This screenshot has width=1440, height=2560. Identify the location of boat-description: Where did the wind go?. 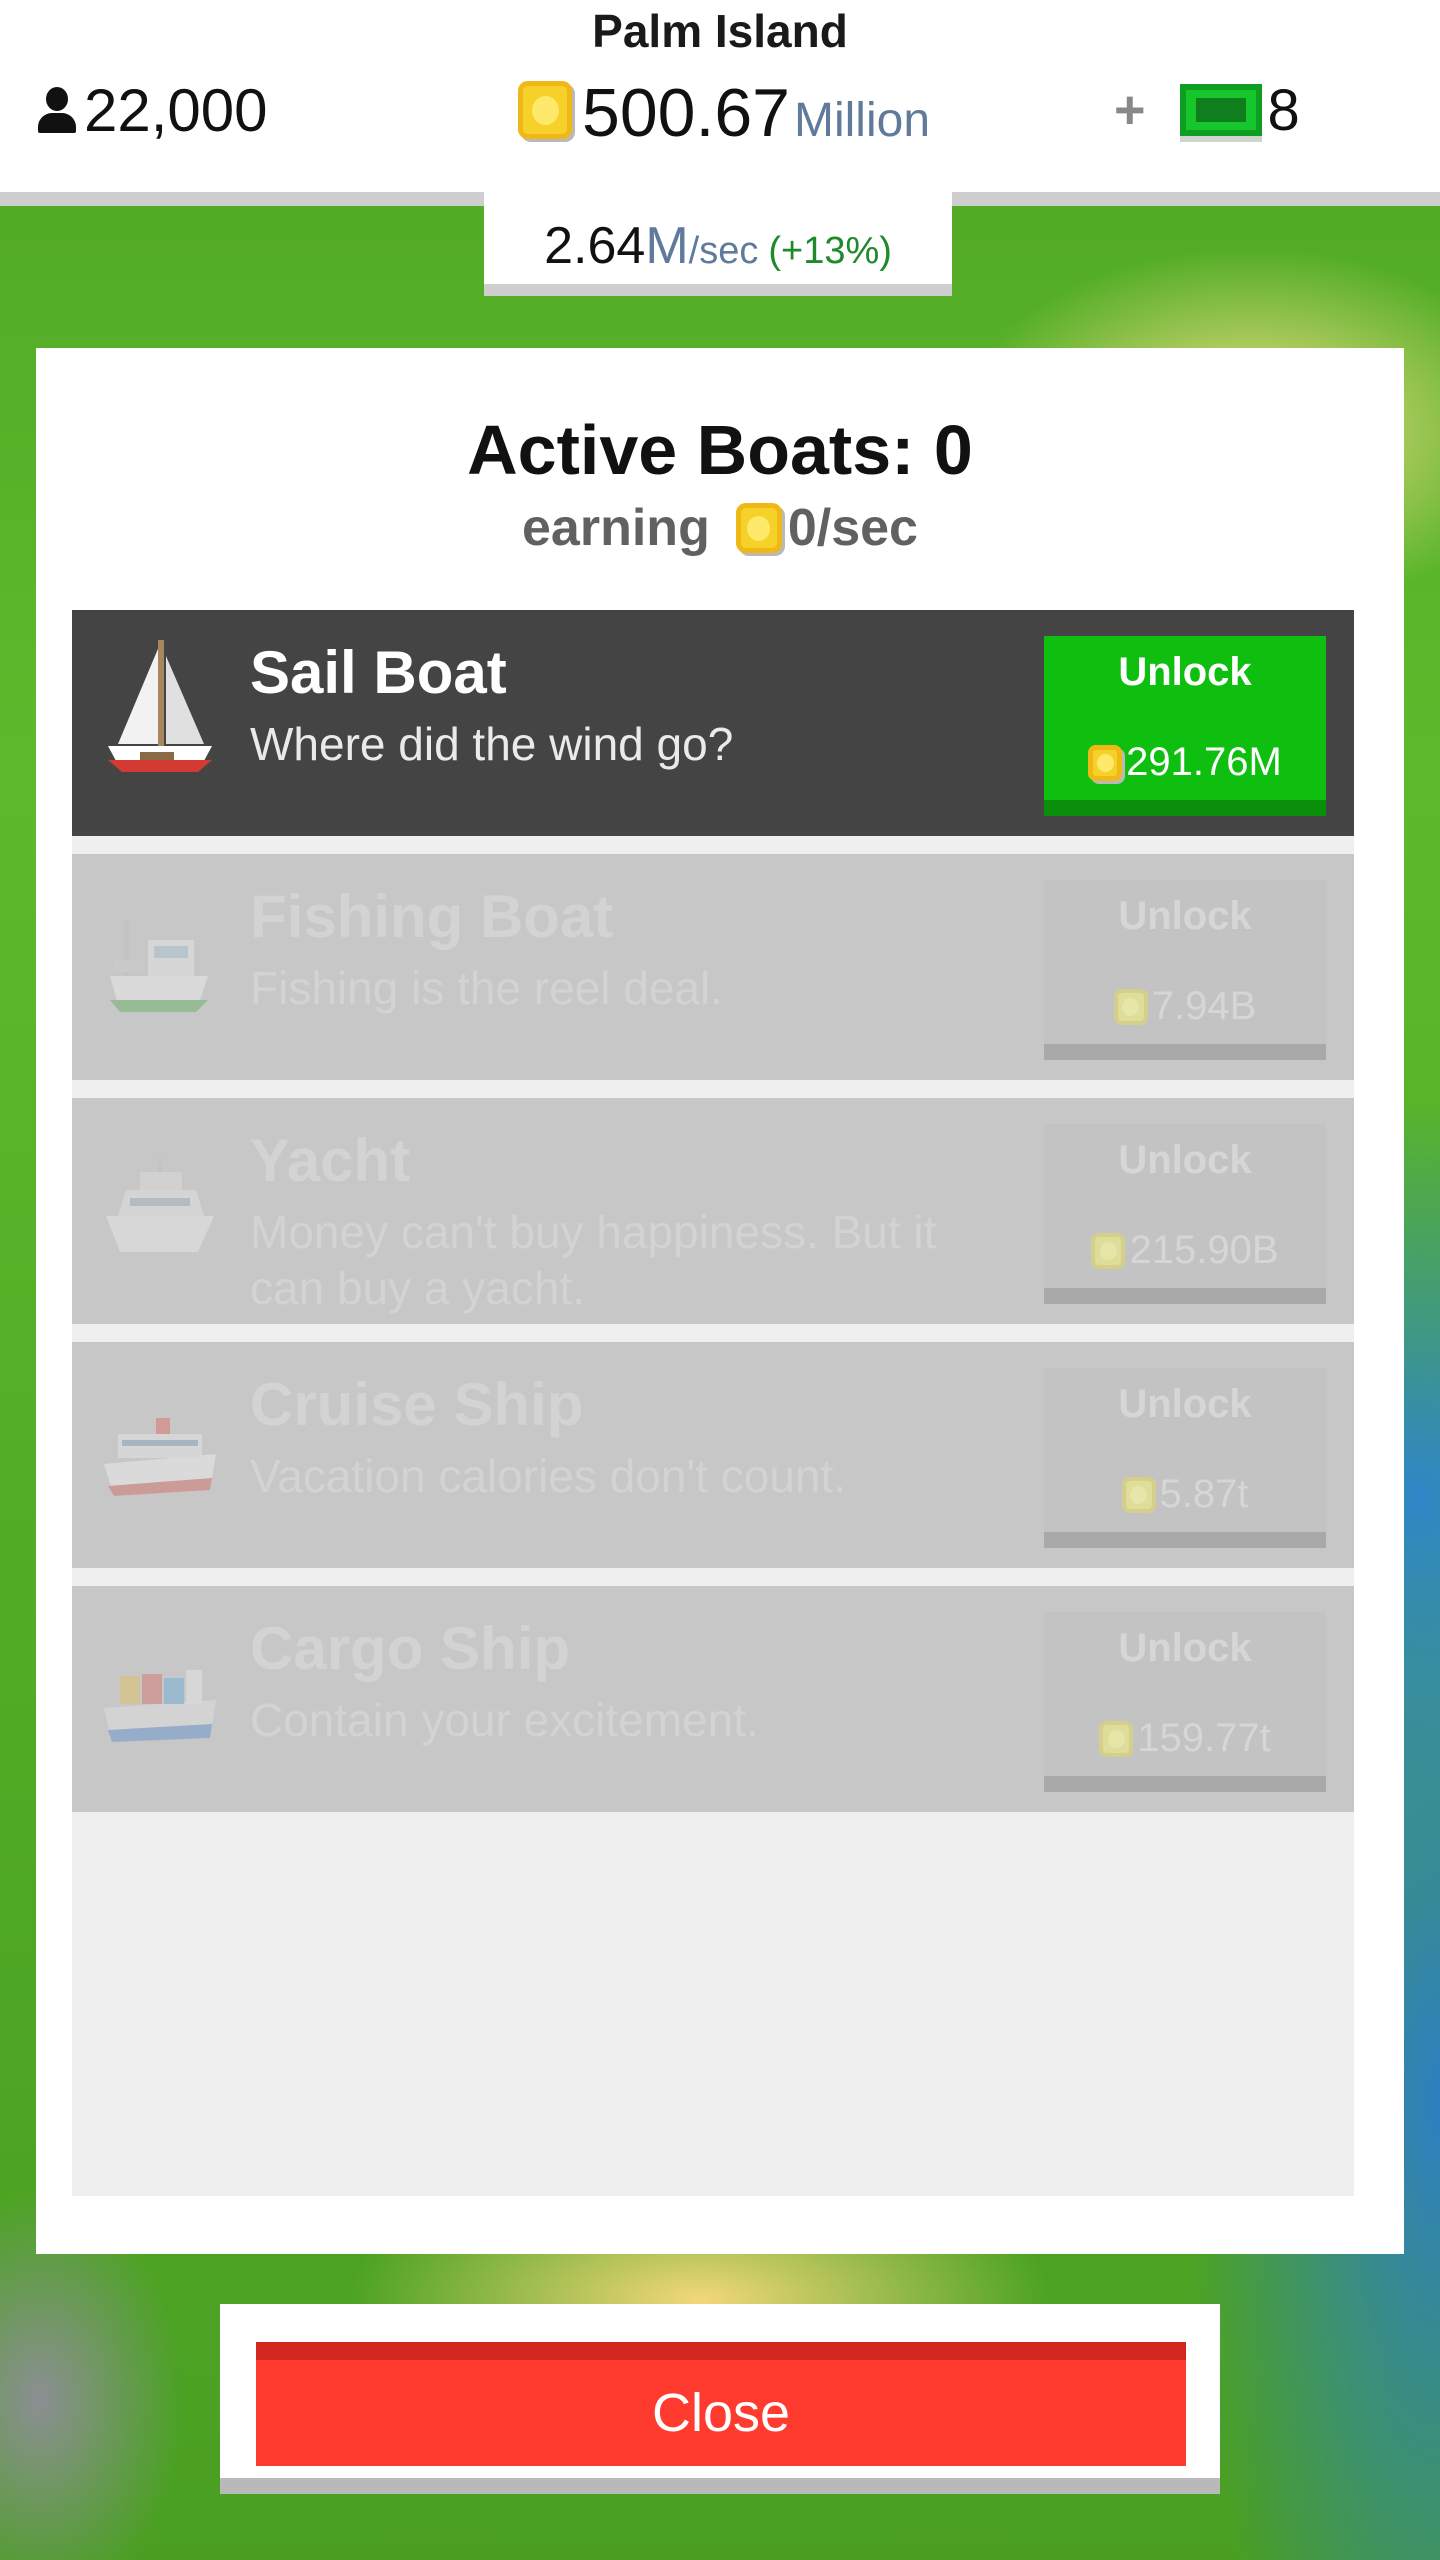
(492, 744).